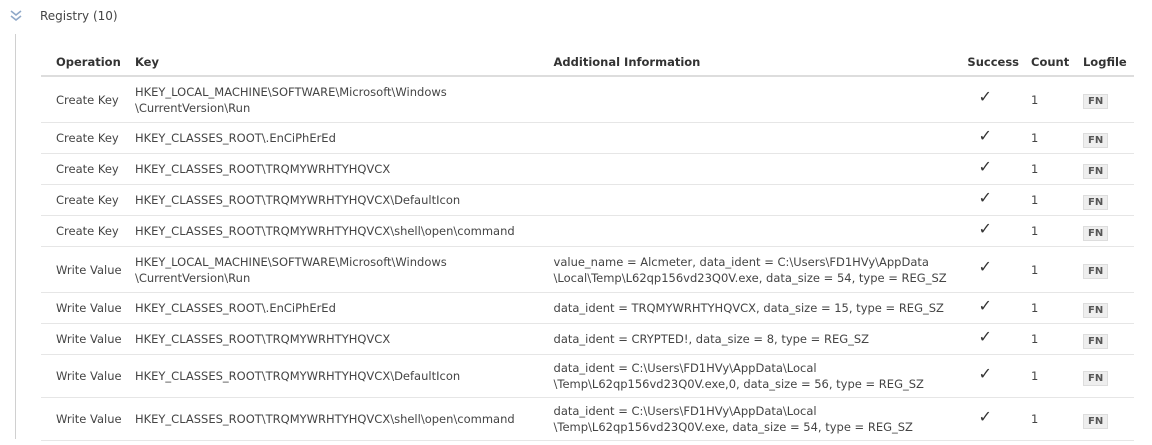 The width and height of the screenshot is (1152, 445). Describe the element at coordinates (338, 63) in the screenshot. I see `header-key: Key` at that location.